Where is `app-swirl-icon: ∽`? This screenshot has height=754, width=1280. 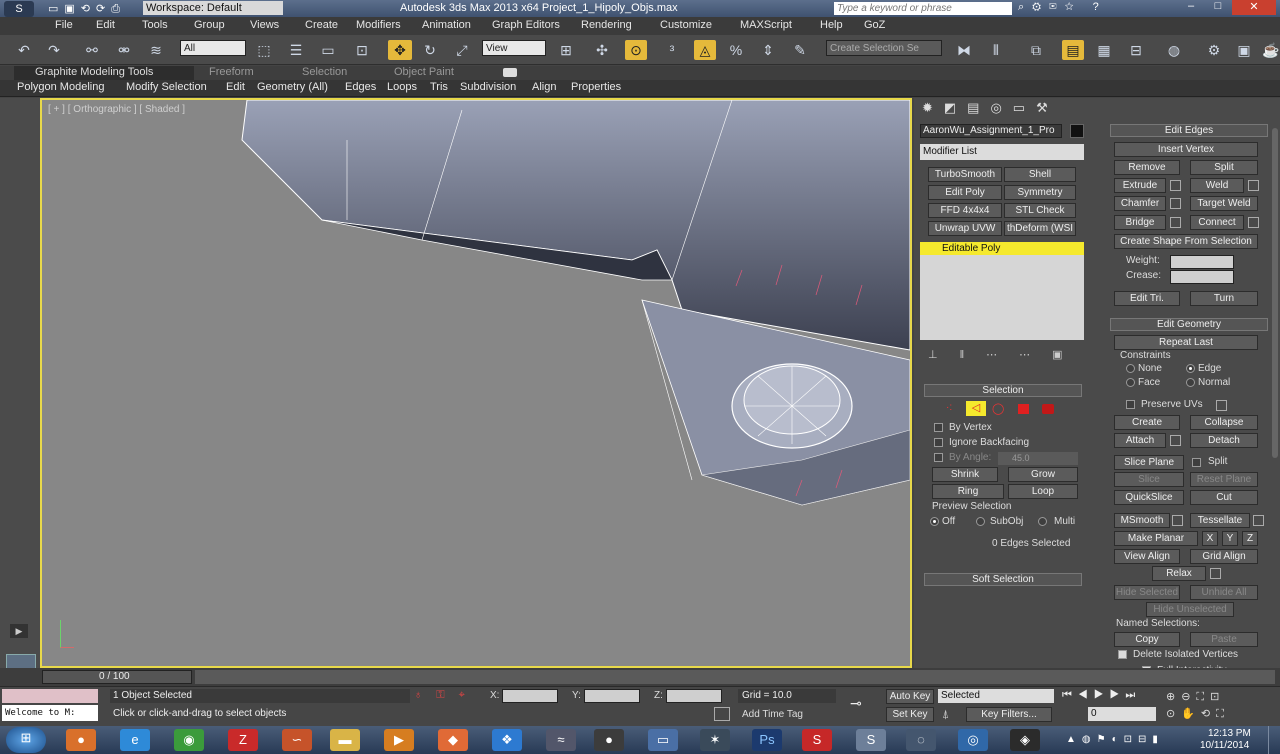 app-swirl-icon: ∽ is located at coordinates (297, 740).